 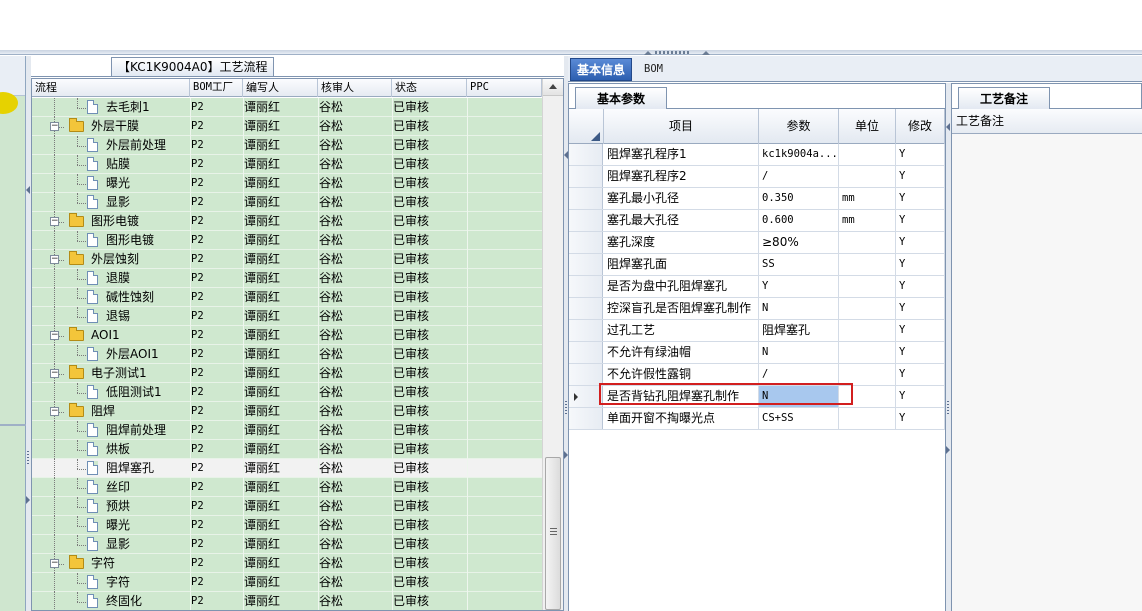 What do you see at coordinates (566, 408) in the screenshot?
I see `splitter-dots-icon` at bounding box center [566, 408].